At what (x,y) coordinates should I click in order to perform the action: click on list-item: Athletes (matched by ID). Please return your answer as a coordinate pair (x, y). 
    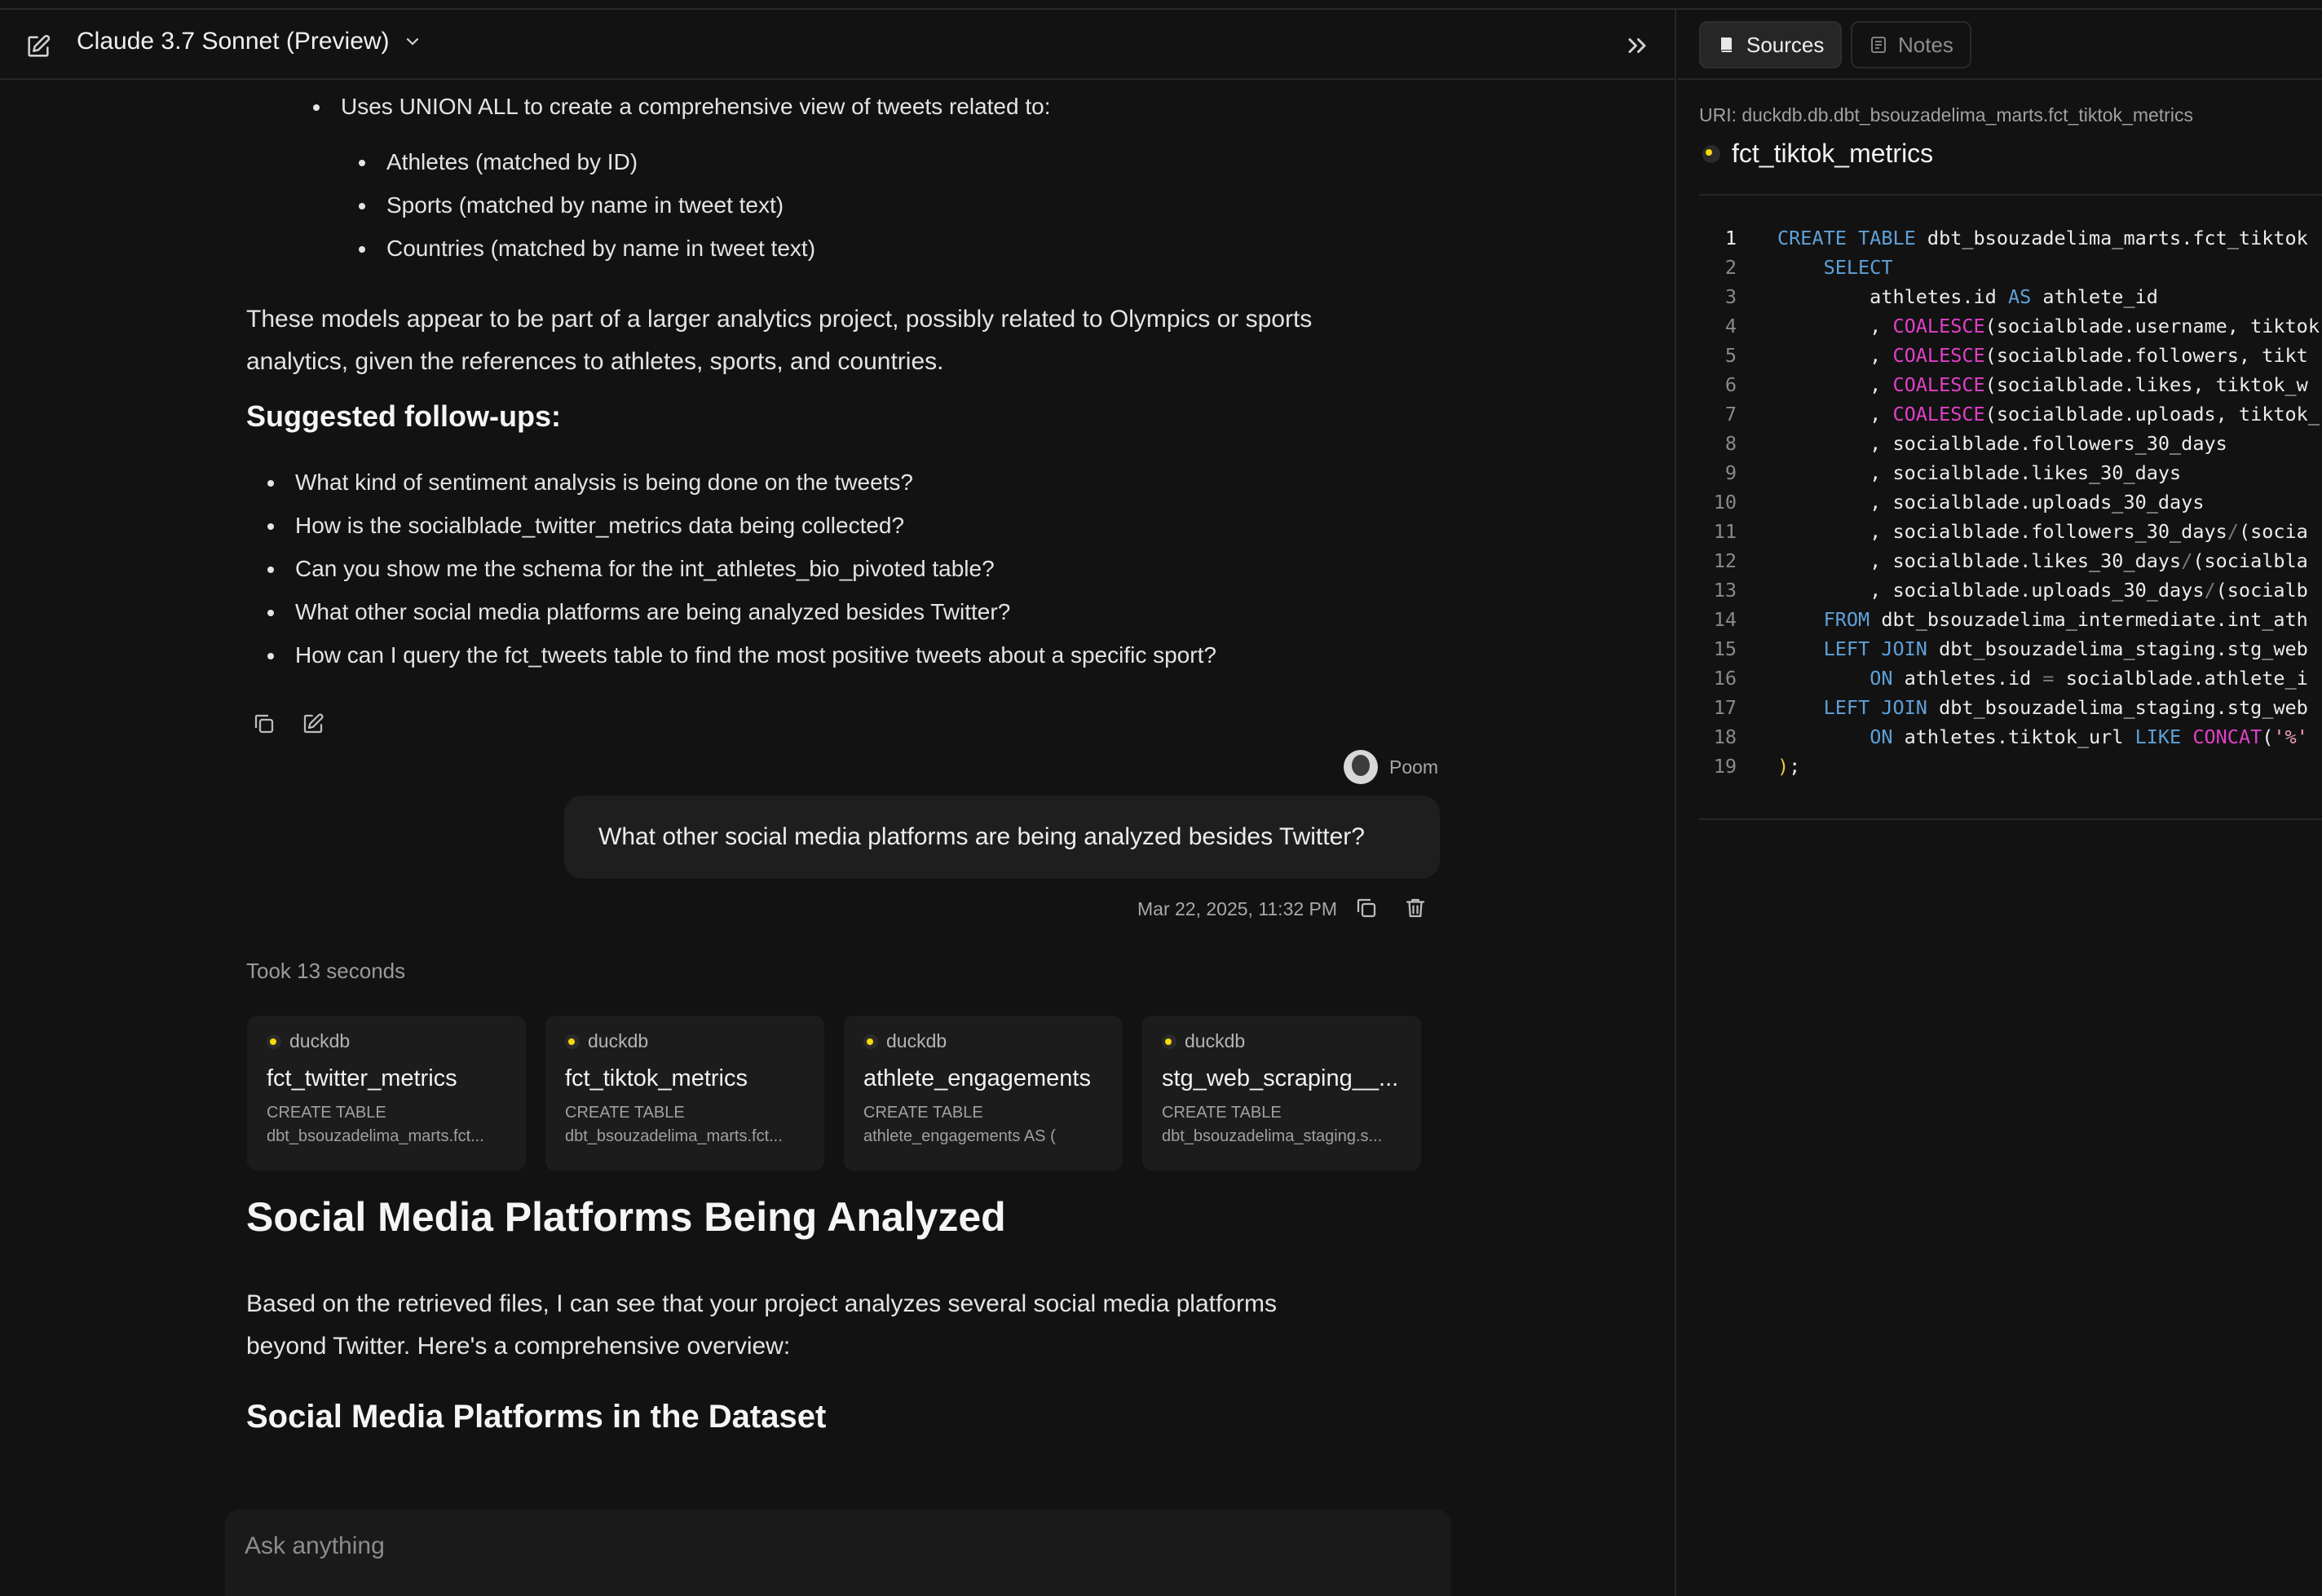
    Looking at the image, I should click on (586, 161).